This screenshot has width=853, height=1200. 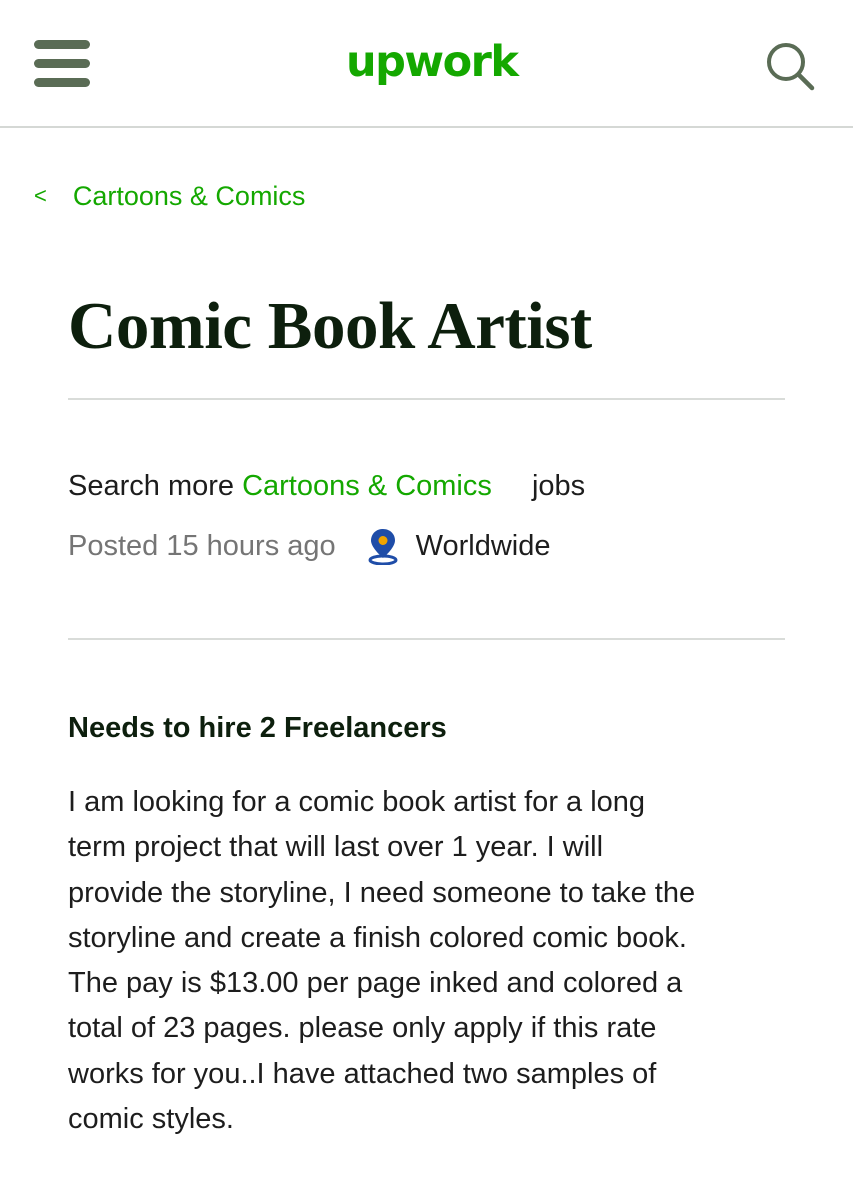 What do you see at coordinates (40, 195) in the screenshot?
I see `chevron-left-icon: <` at bounding box center [40, 195].